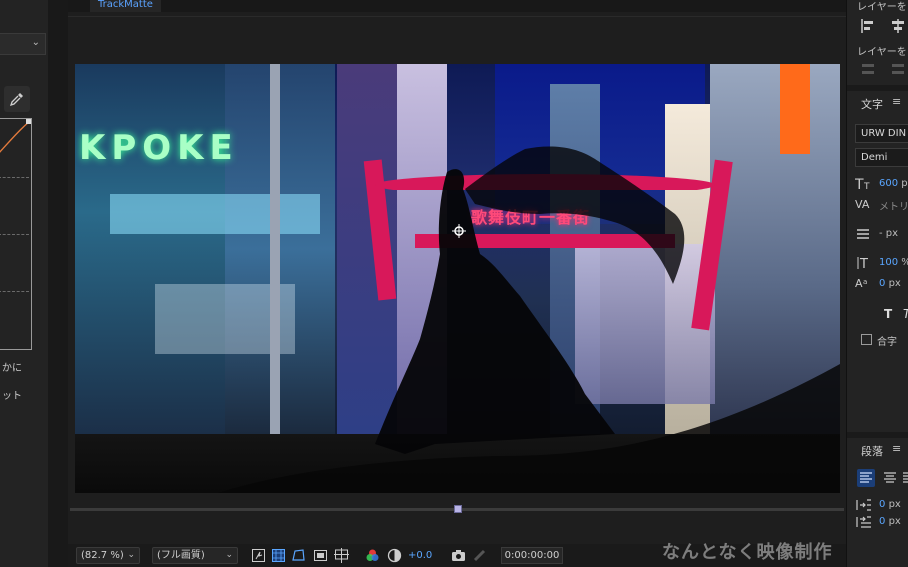 Image resolution: width=908 pixels, height=567 pixels. What do you see at coordinates (893, 183) in the screenshot?
I see `font-size-value: 600 px` at bounding box center [893, 183].